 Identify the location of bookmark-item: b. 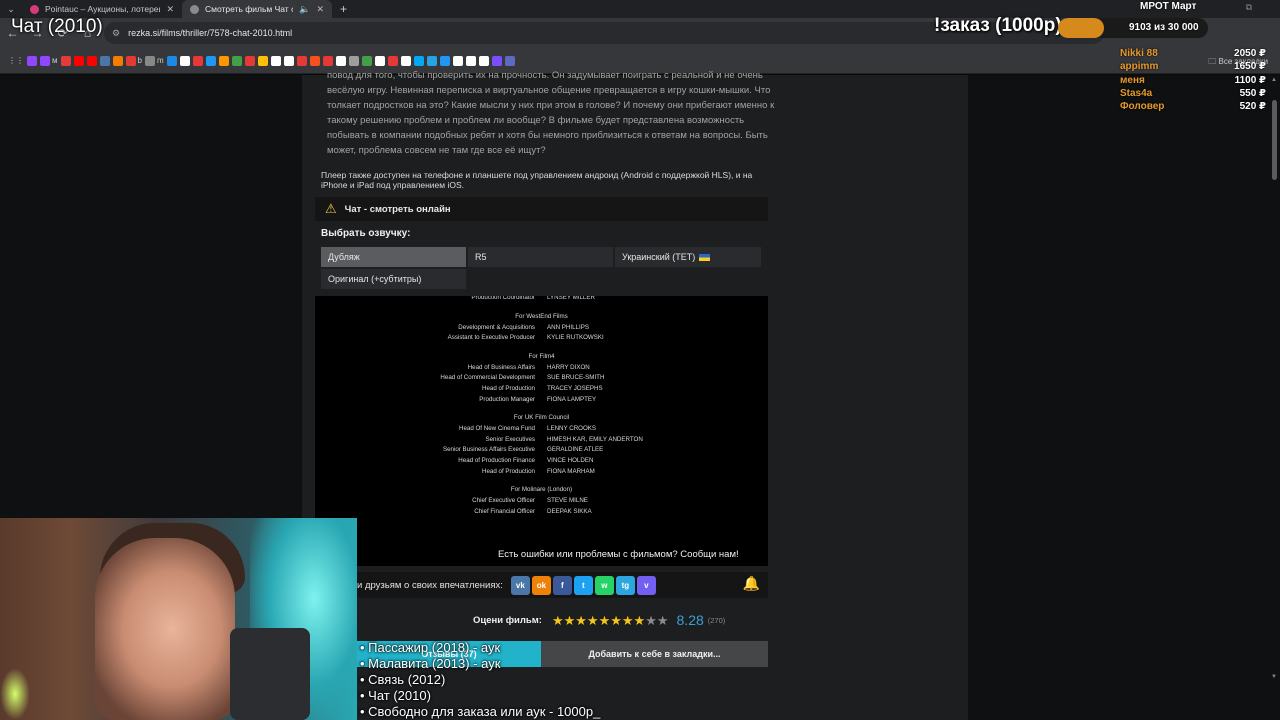
(133, 61).